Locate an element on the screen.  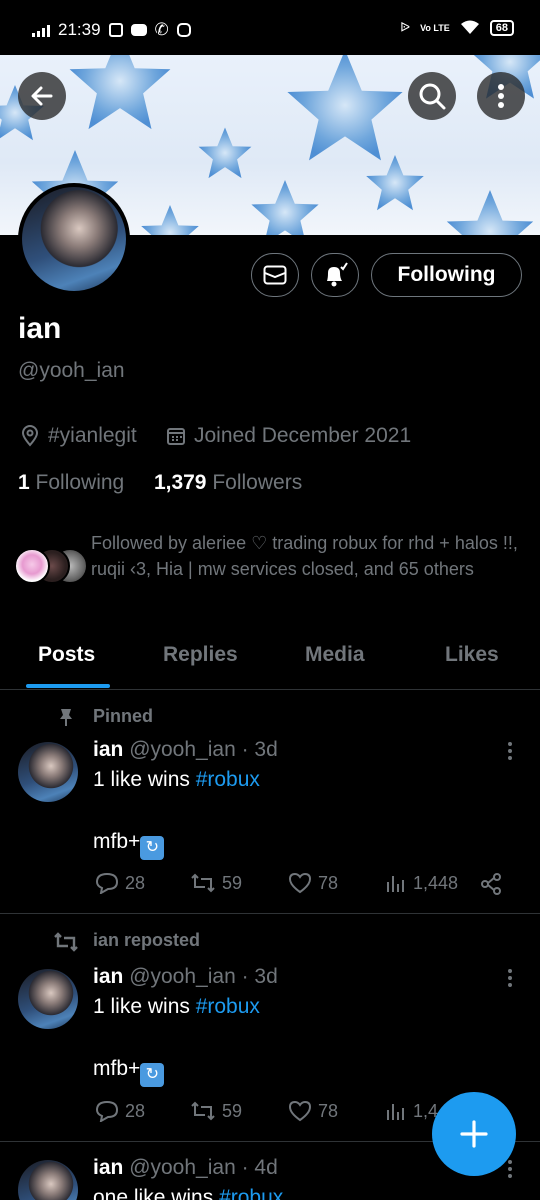
volte-badge: Vo LTE is located at coordinates (435, 27).